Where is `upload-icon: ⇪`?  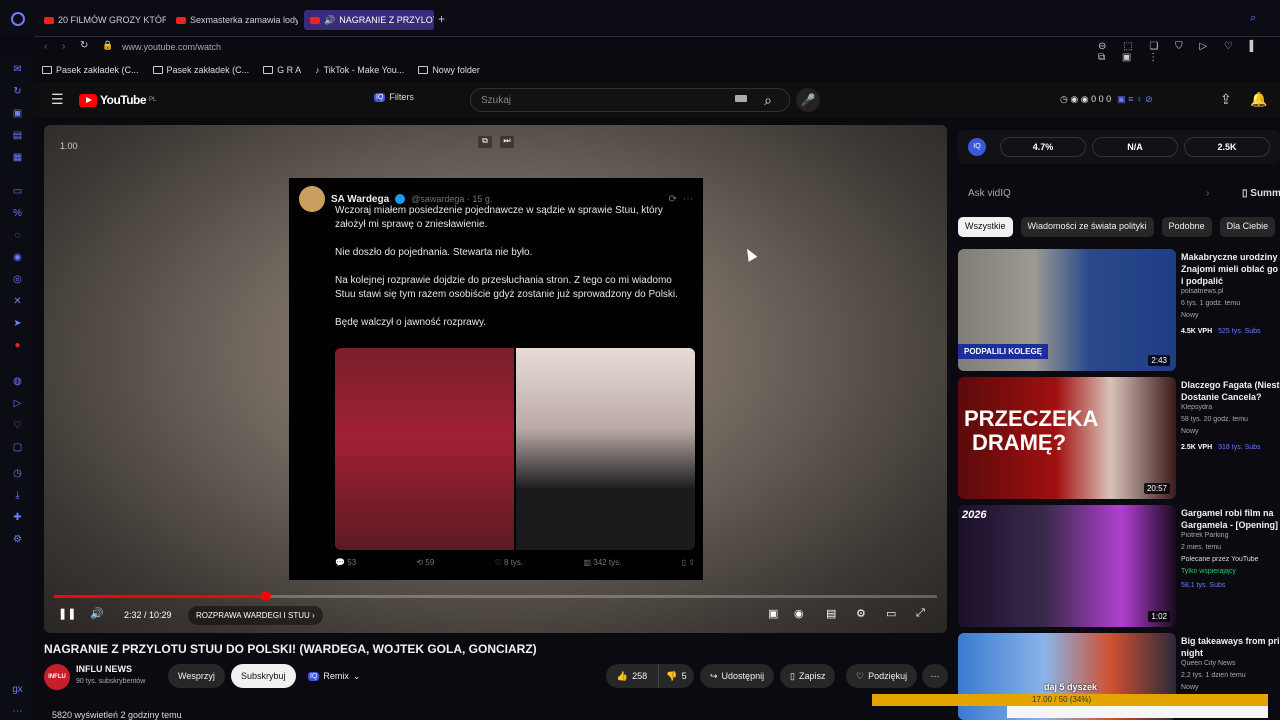 upload-icon: ⇪ is located at coordinates (1226, 99).